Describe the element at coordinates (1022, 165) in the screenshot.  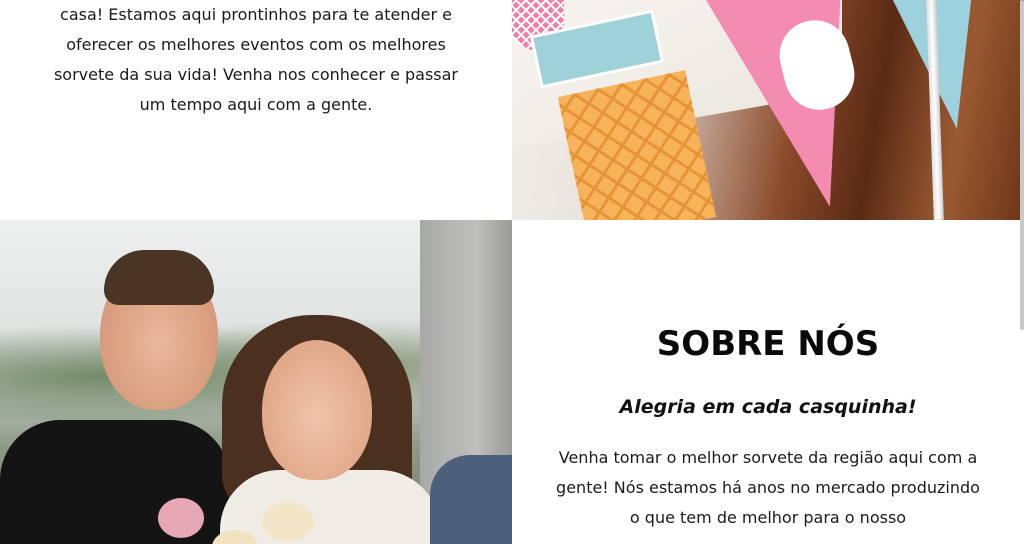
I see `page-scrollbar` at that location.